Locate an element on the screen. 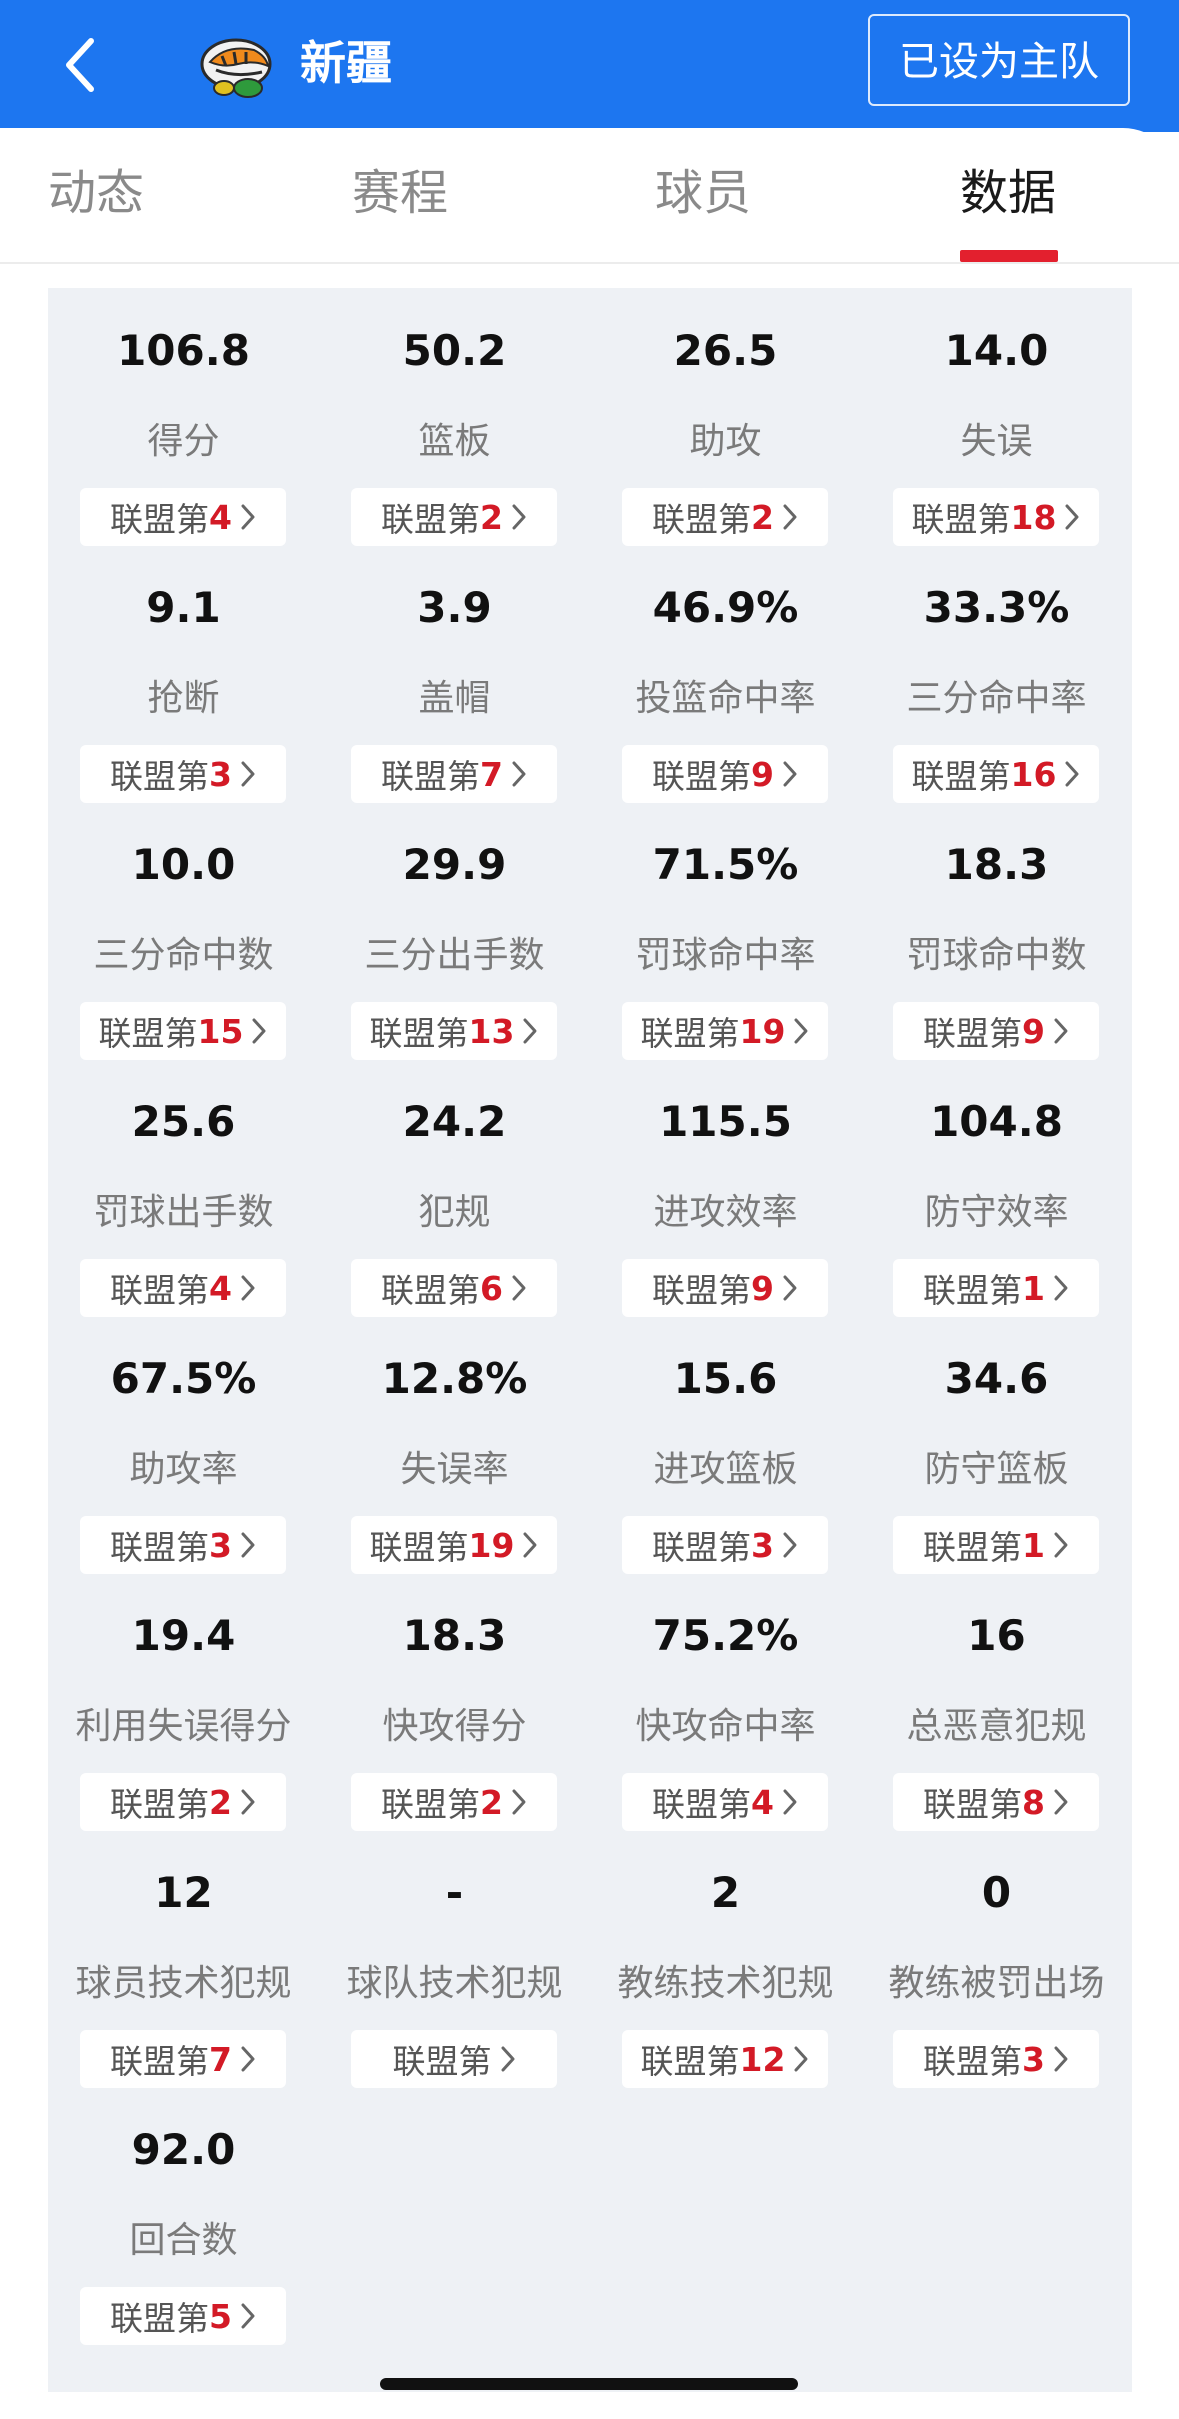  stat-value: 50.2 is located at coordinates (454, 350).